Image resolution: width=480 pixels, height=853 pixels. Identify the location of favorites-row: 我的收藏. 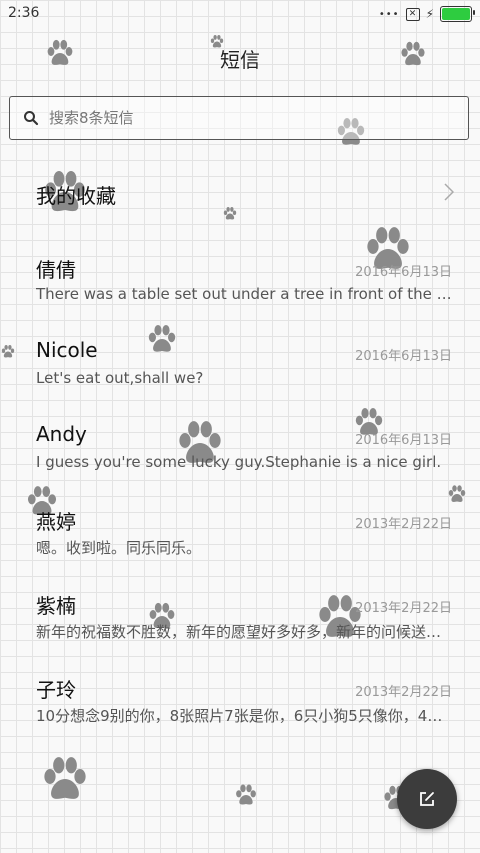
(240, 192).